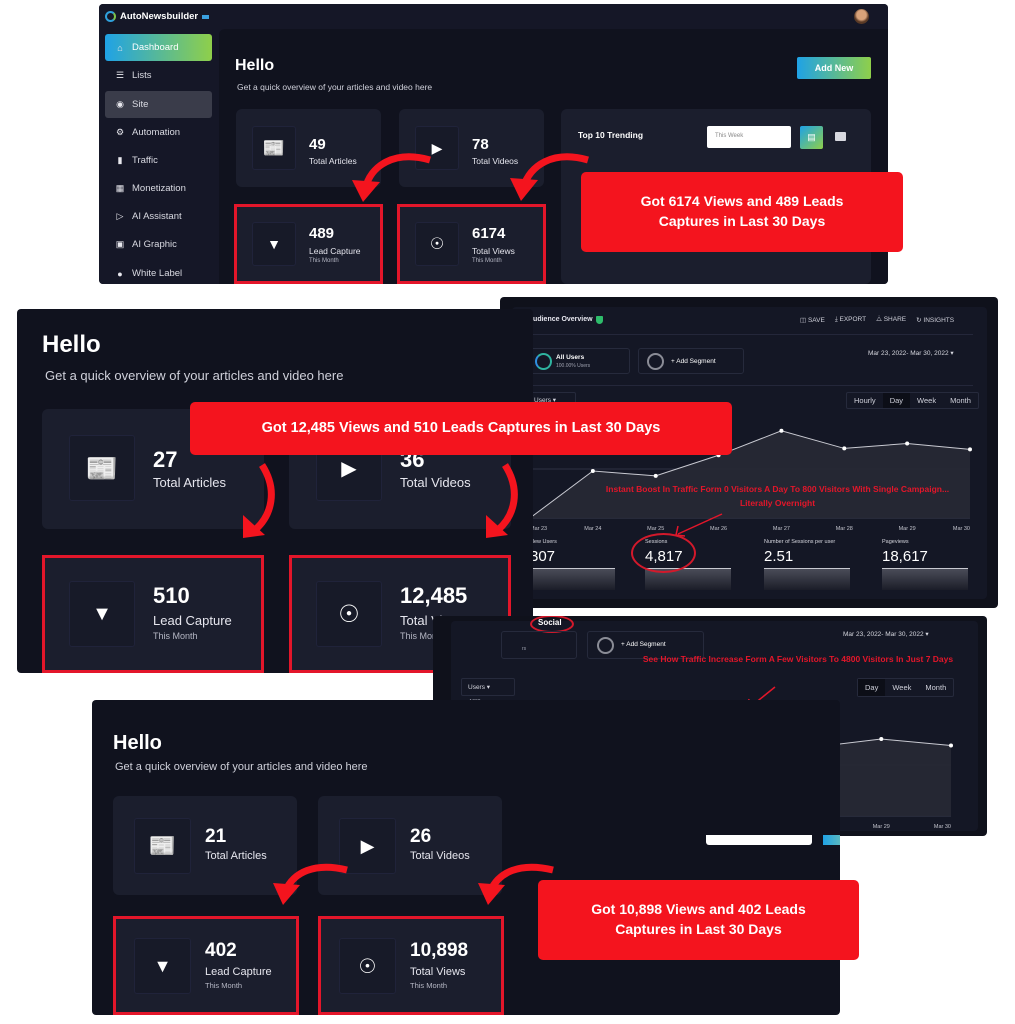  Describe the element at coordinates (413, 884) in the screenshot. I see `arrow-graphics-panel3` at that location.